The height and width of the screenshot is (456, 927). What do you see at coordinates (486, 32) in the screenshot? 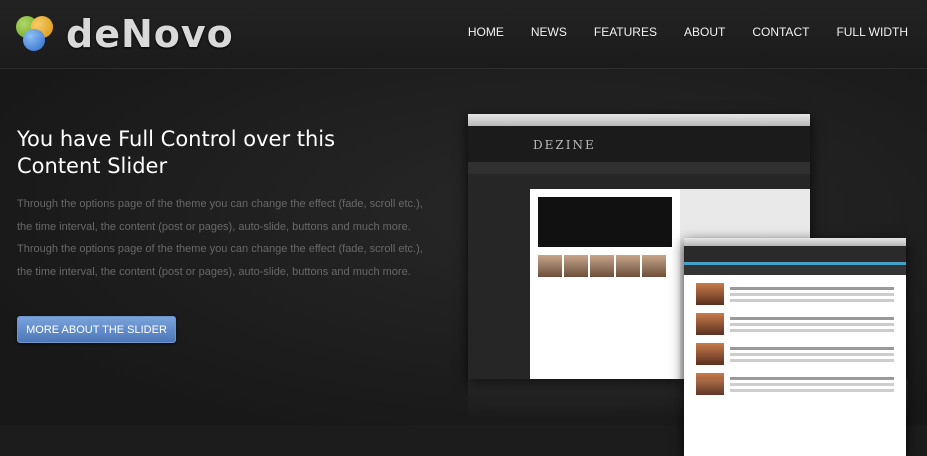
I see `nav-home: HOME` at bounding box center [486, 32].